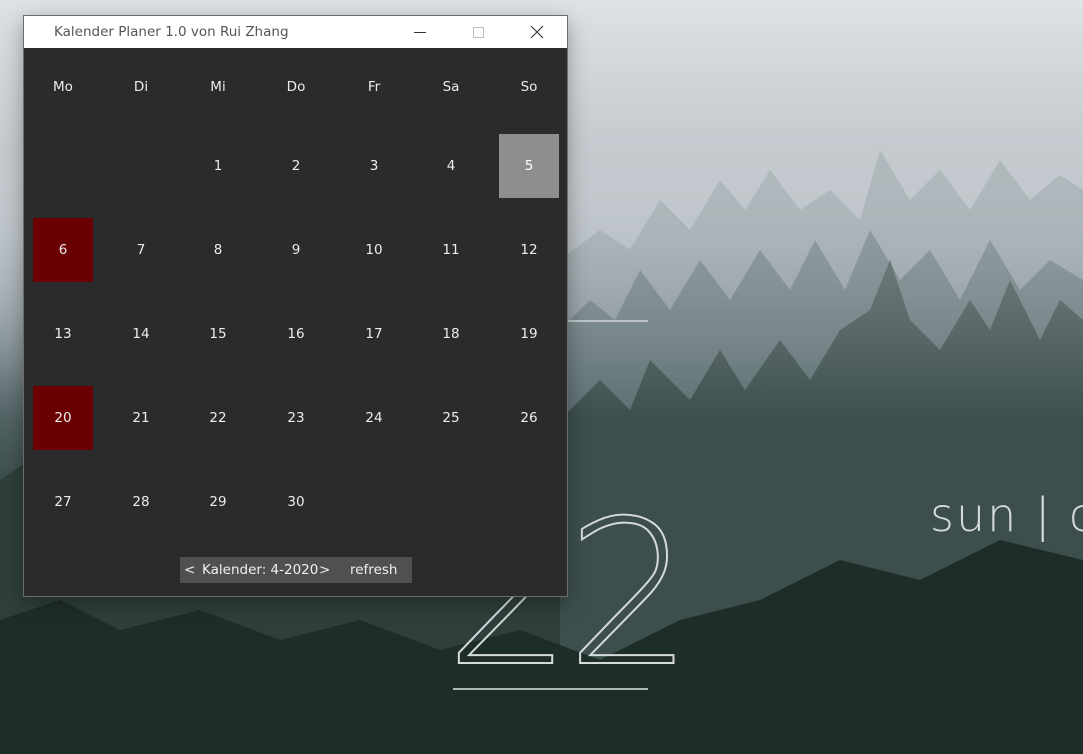 The height and width of the screenshot is (754, 1083). Describe the element at coordinates (374, 334) in the screenshot. I see `day-cell: 17` at that location.